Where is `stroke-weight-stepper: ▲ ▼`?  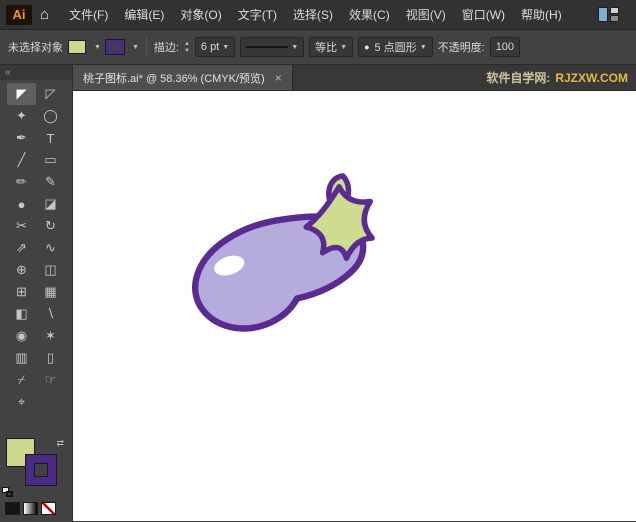
stroke-weight-stepper: ▲ ▼ is located at coordinates (187, 47).